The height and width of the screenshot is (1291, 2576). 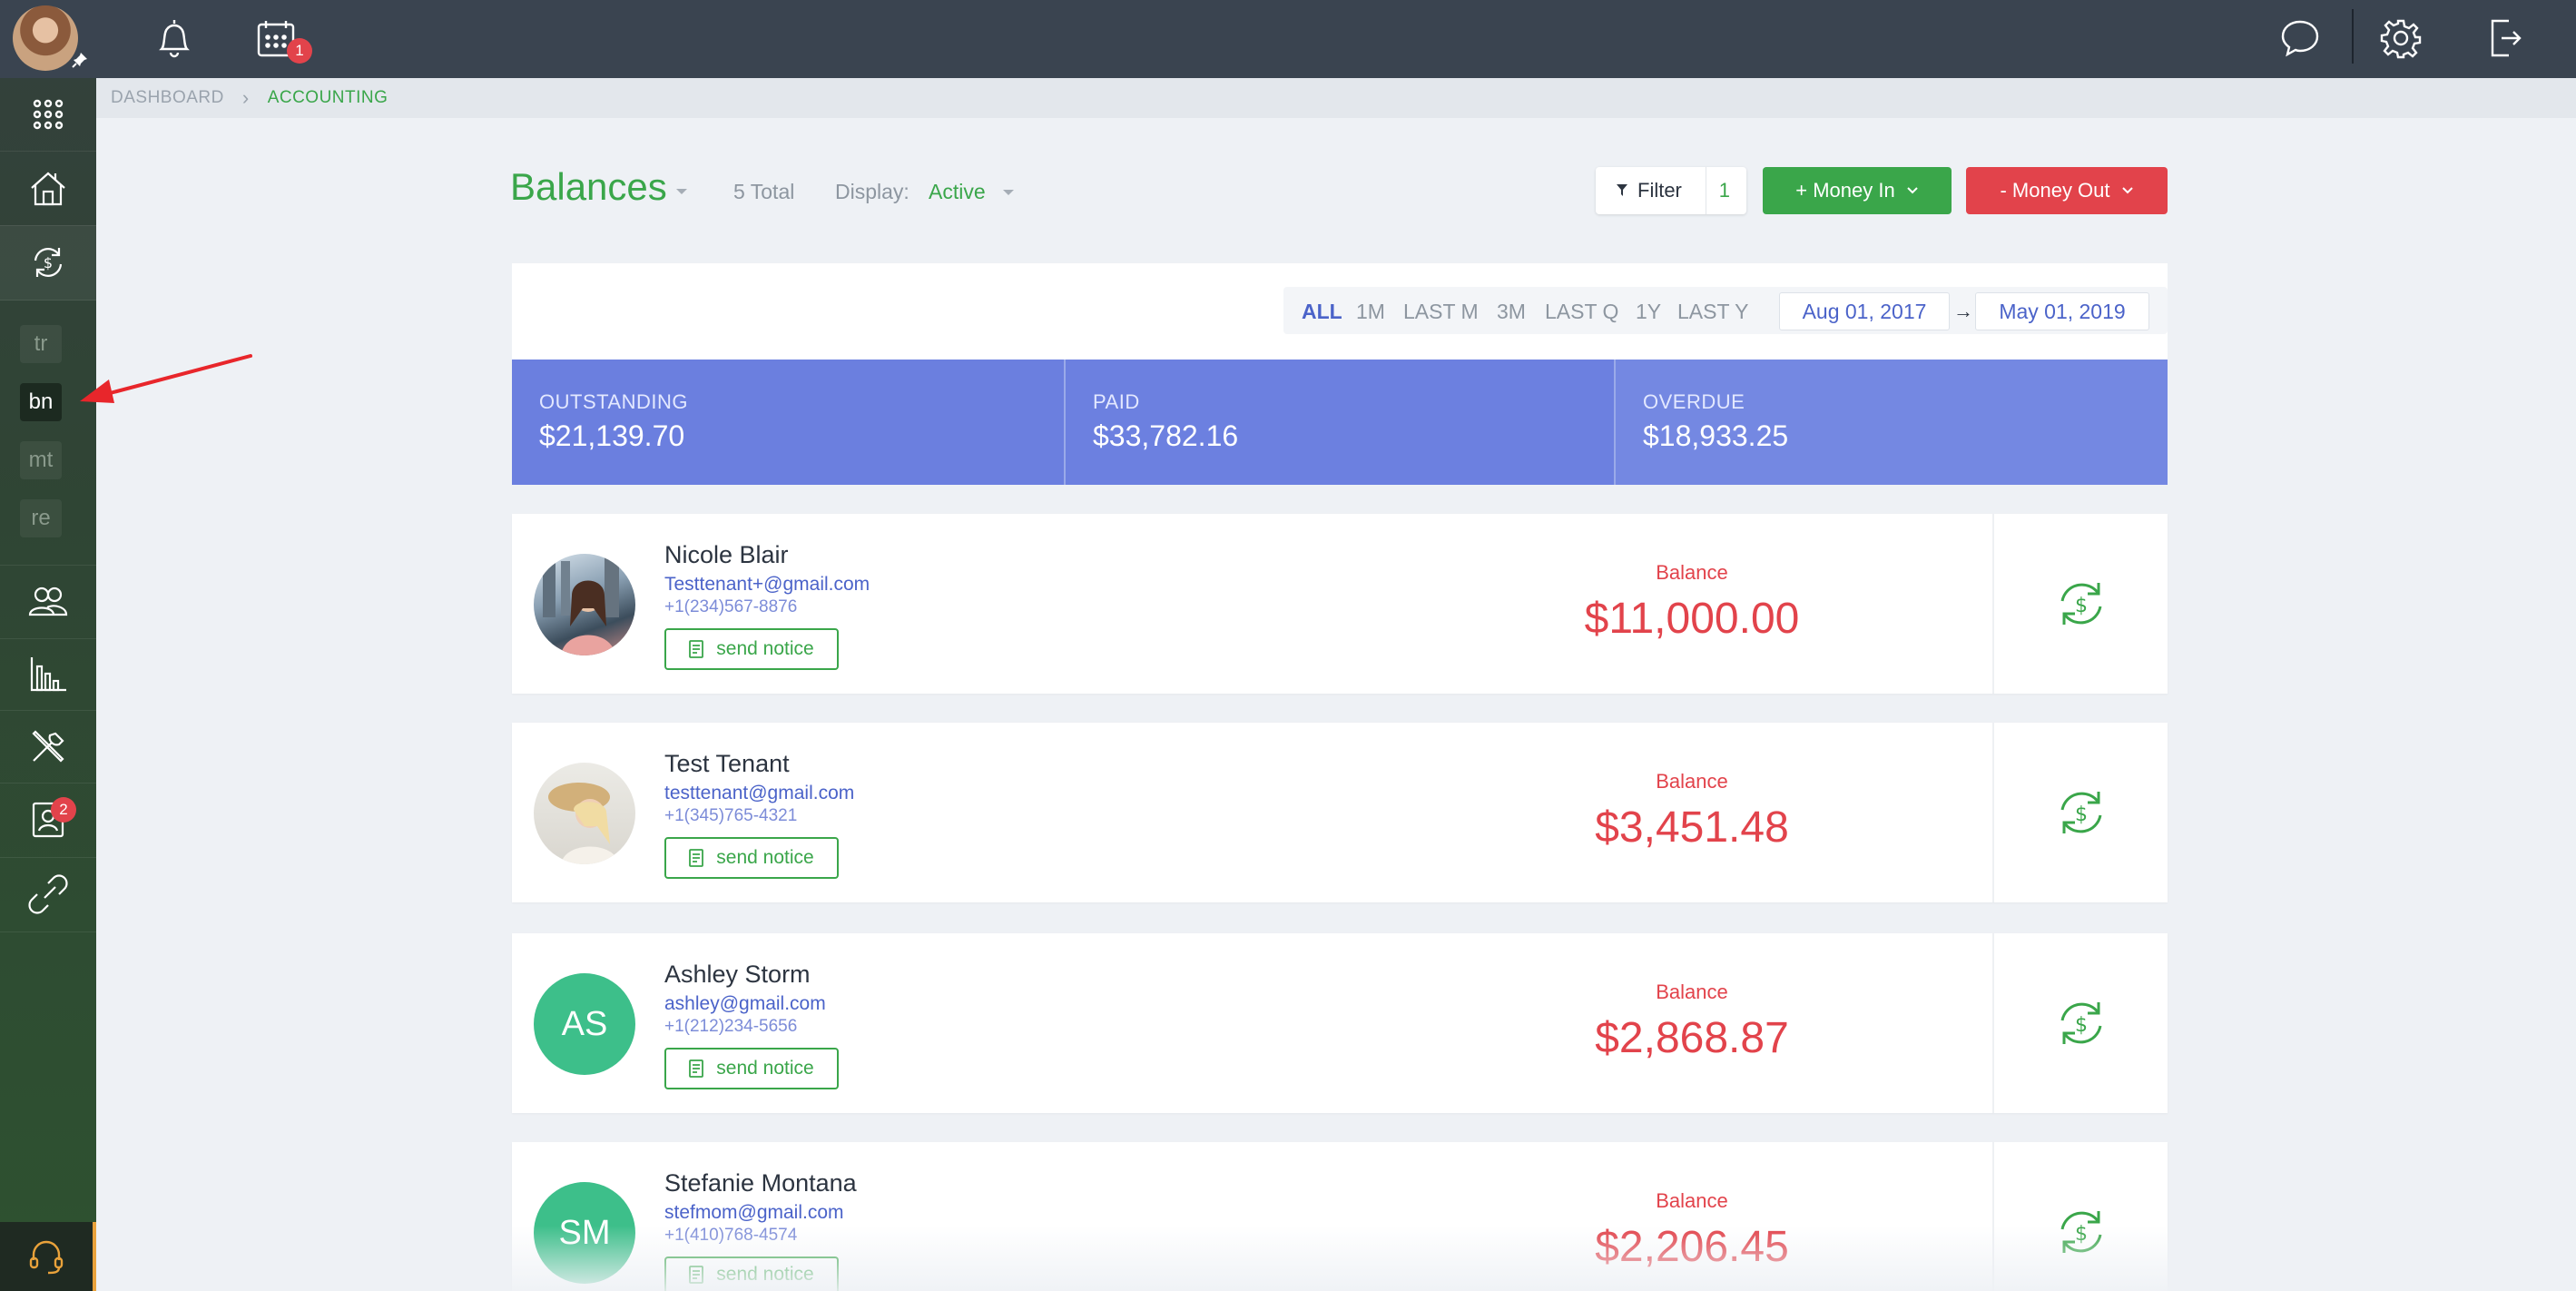 What do you see at coordinates (1511, 312) in the screenshot?
I see `period-3m: 3M` at bounding box center [1511, 312].